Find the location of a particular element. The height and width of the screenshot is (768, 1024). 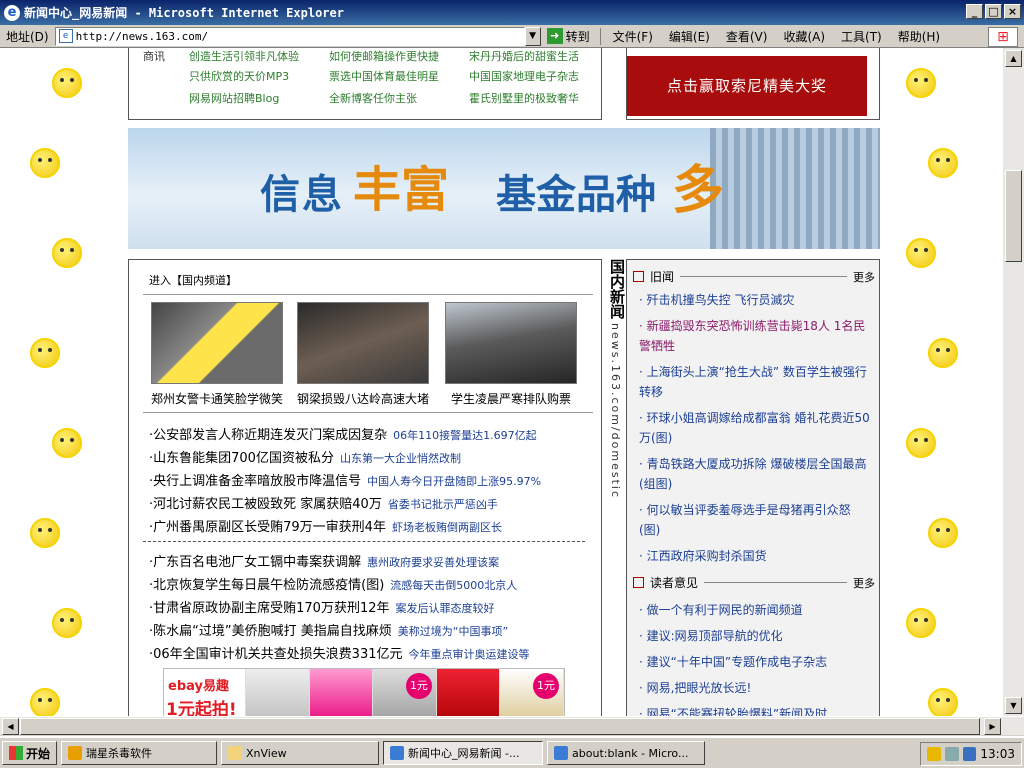

news-title: 公安部发言人称近期连发灭门案成因复杂 is located at coordinates (270, 435).